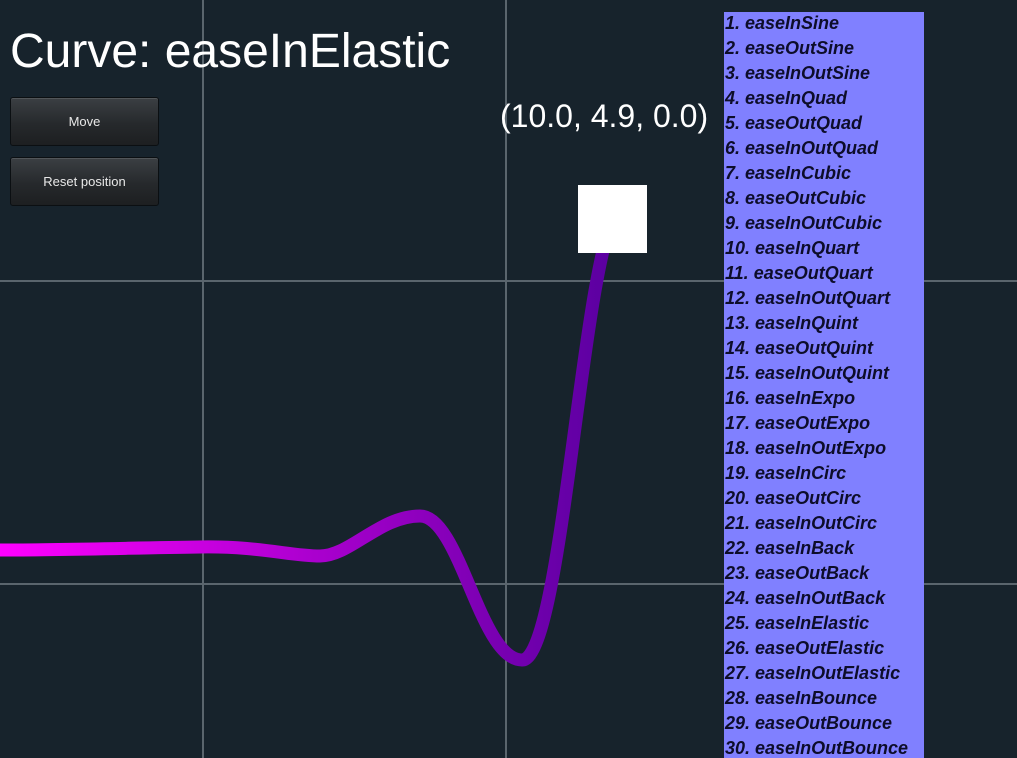  I want to click on curve-list-item: 9. easeInOutCubic, so click(824, 224).